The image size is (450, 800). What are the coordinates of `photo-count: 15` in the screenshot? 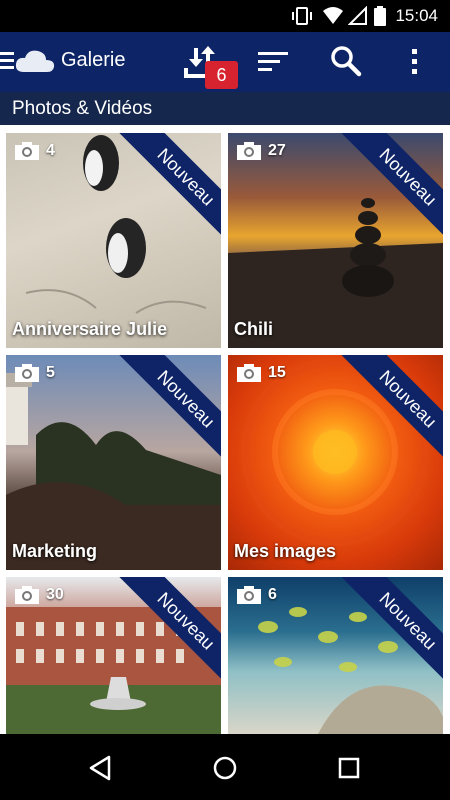 It's located at (261, 373).